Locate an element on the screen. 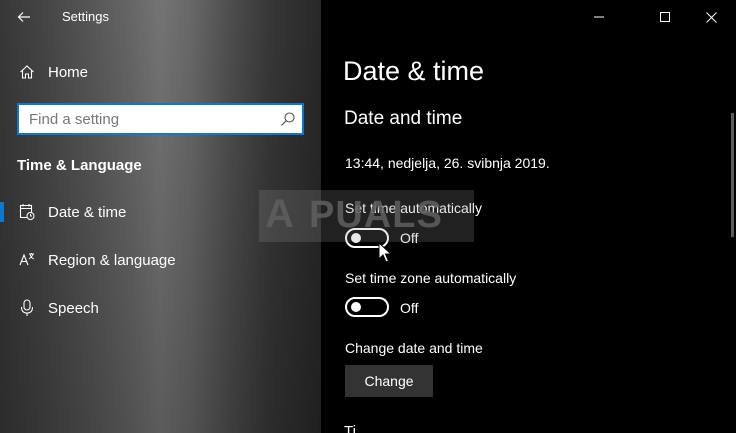  nav-date-time: Date & time is located at coordinates (160, 212).